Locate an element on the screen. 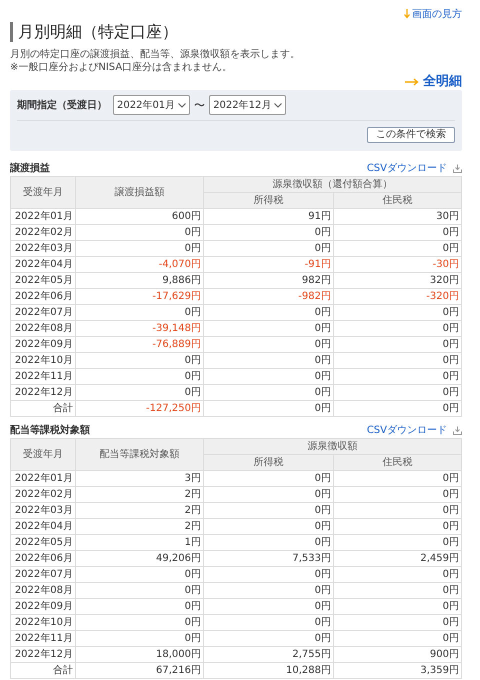 The height and width of the screenshot is (680, 480). help-link: 画面の見方 is located at coordinates (433, 14).